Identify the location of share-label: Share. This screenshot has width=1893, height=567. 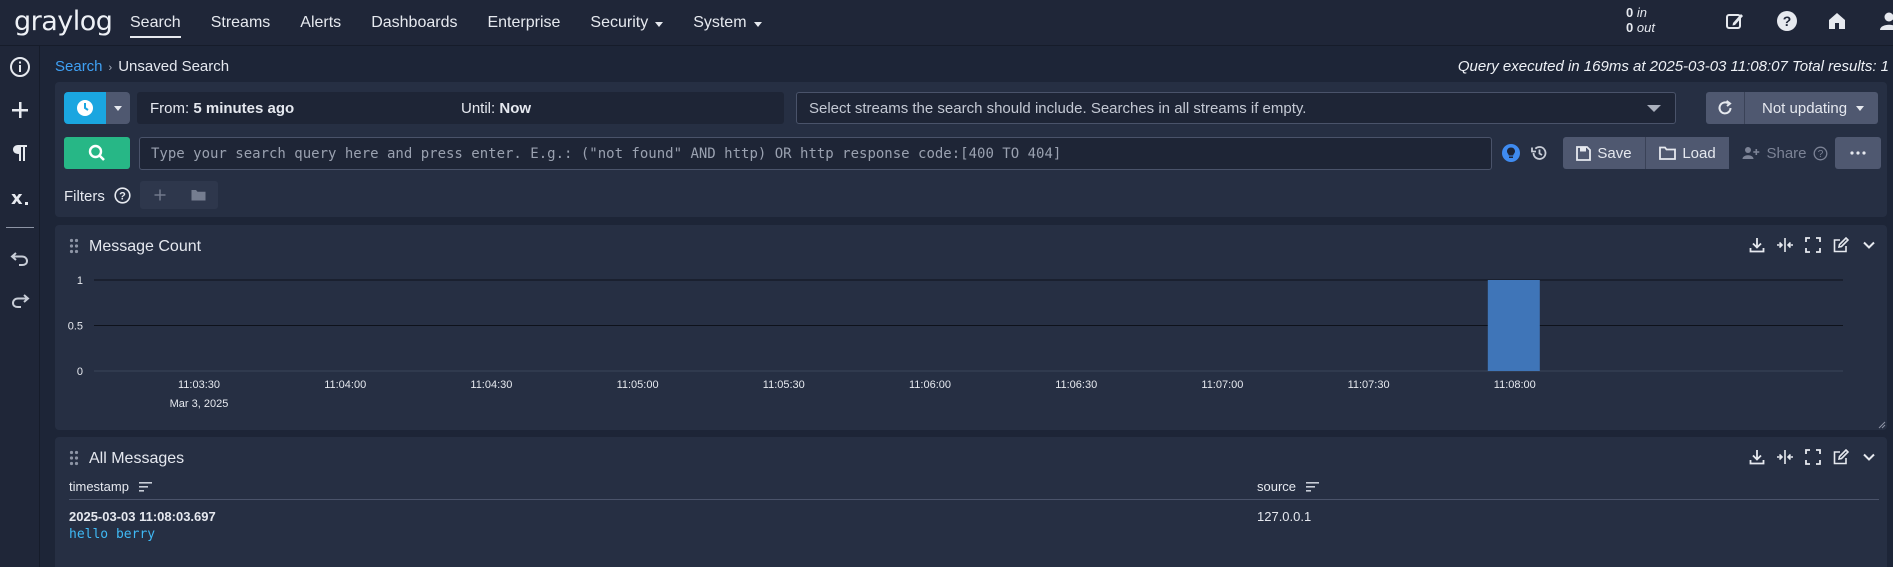
(1786, 153).